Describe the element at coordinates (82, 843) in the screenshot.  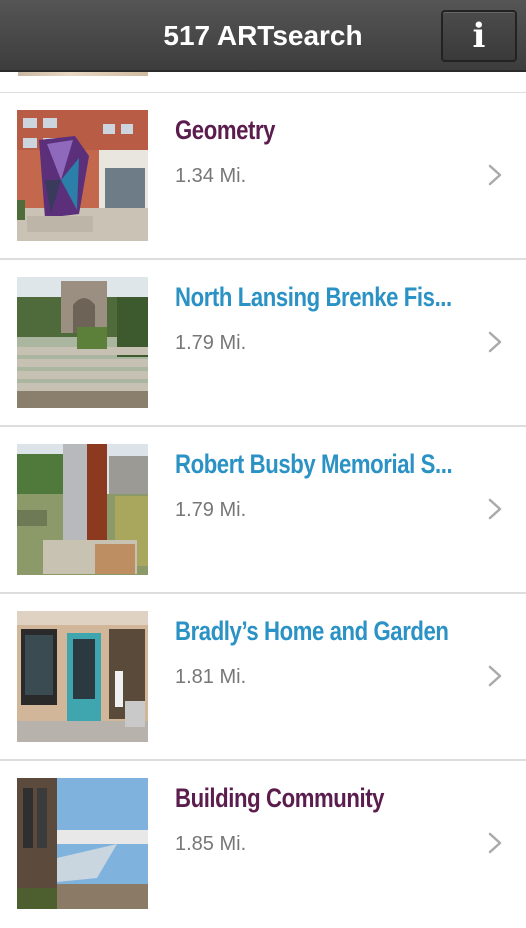
I see `thumbnail-building-community` at that location.